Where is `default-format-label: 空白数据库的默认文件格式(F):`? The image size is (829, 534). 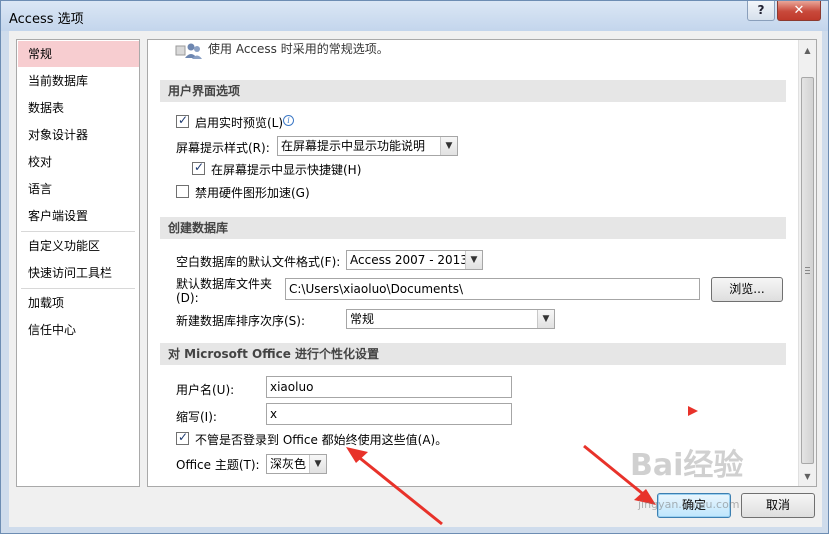 default-format-label: 空白数据库的默认文件格式(F): is located at coordinates (258, 262).